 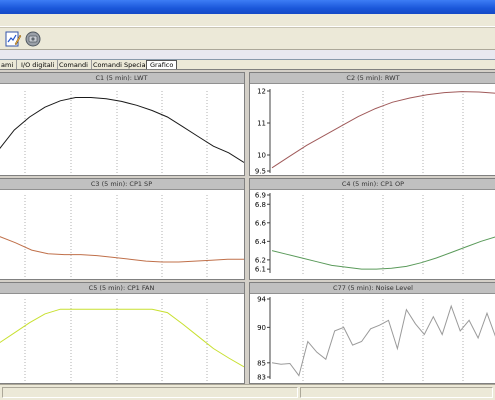 What do you see at coordinates (261, 378) in the screenshot?
I see `y-tick-label: 83` at bounding box center [261, 378].